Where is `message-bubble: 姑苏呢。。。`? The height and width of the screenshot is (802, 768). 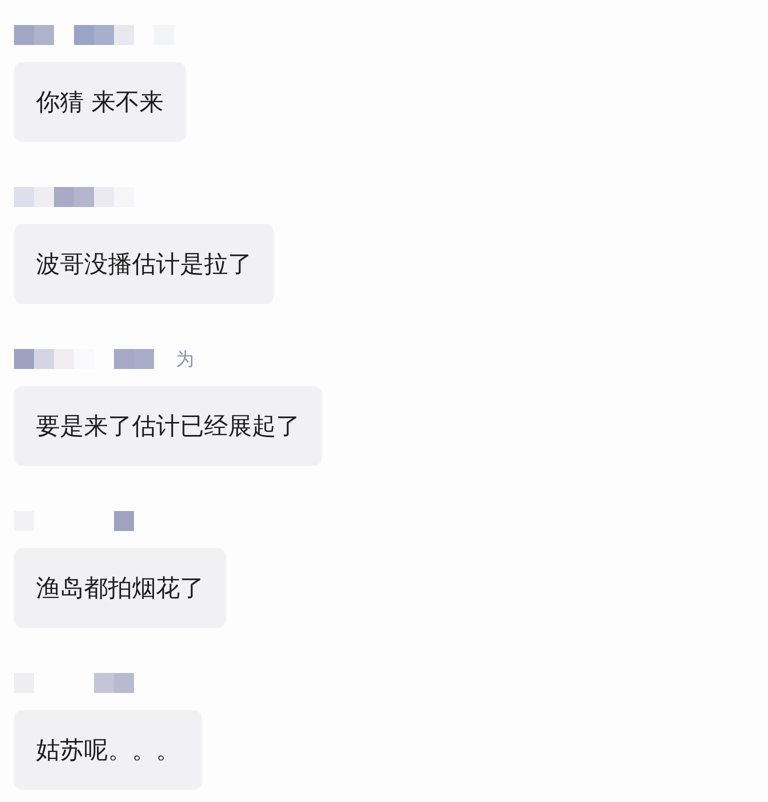
message-bubble: 姑苏呢。。。 is located at coordinates (108, 750).